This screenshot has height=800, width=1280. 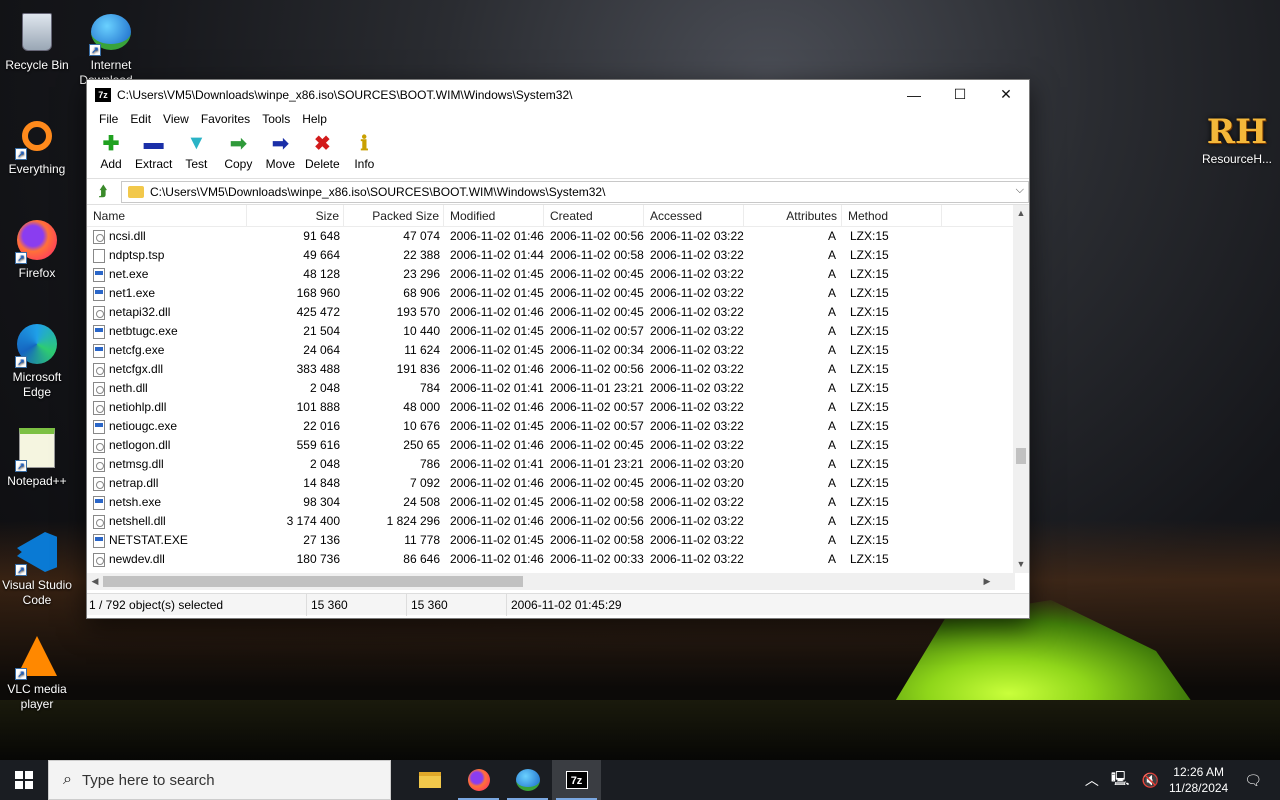 What do you see at coordinates (135, 191) in the screenshot?
I see `folder-icon` at bounding box center [135, 191].